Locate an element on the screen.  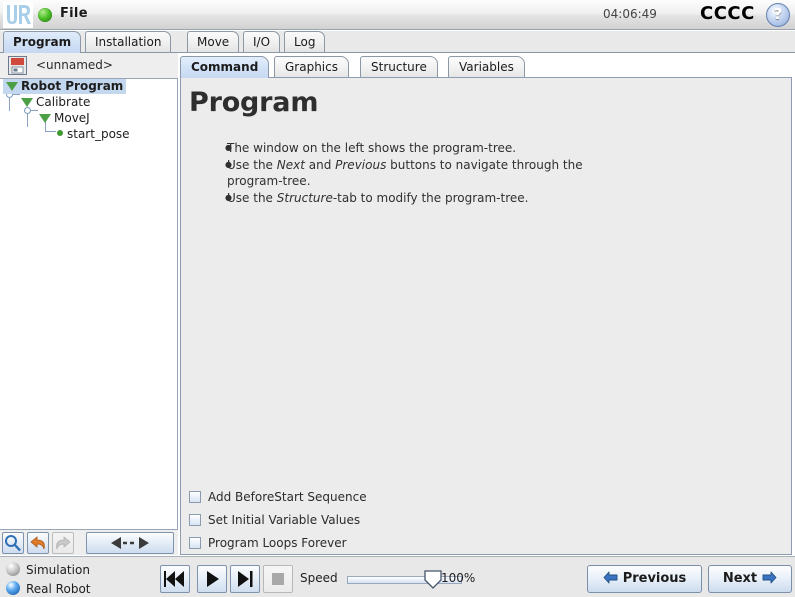
instruction-text: -tab to modify the program-tree. is located at coordinates (430, 197).